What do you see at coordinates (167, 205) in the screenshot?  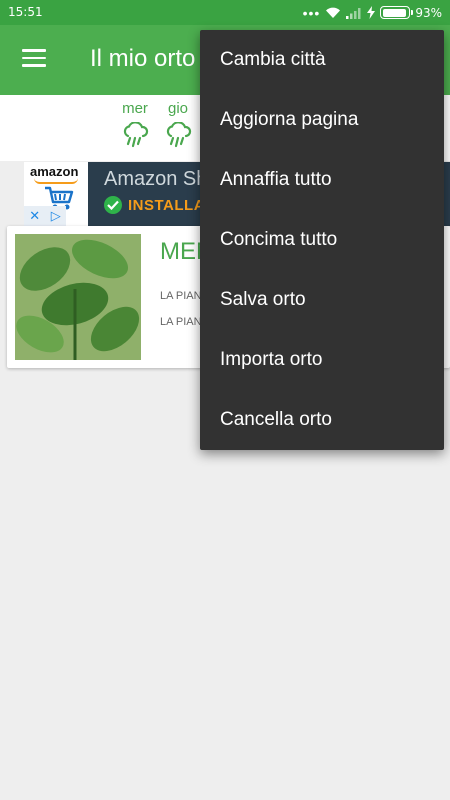 I see `ad-install-label: INSTALLA` at bounding box center [167, 205].